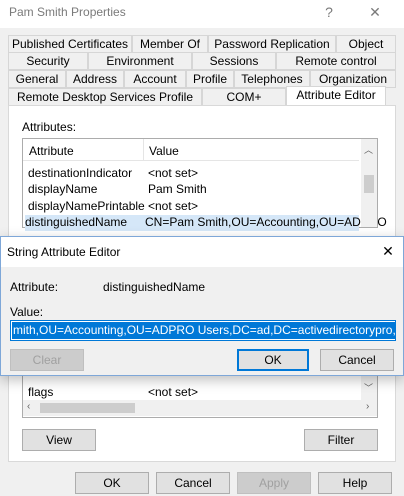 The image size is (404, 496). Describe the element at coordinates (34, 287) in the screenshot. I see `attribute-label: Attribute:` at that location.